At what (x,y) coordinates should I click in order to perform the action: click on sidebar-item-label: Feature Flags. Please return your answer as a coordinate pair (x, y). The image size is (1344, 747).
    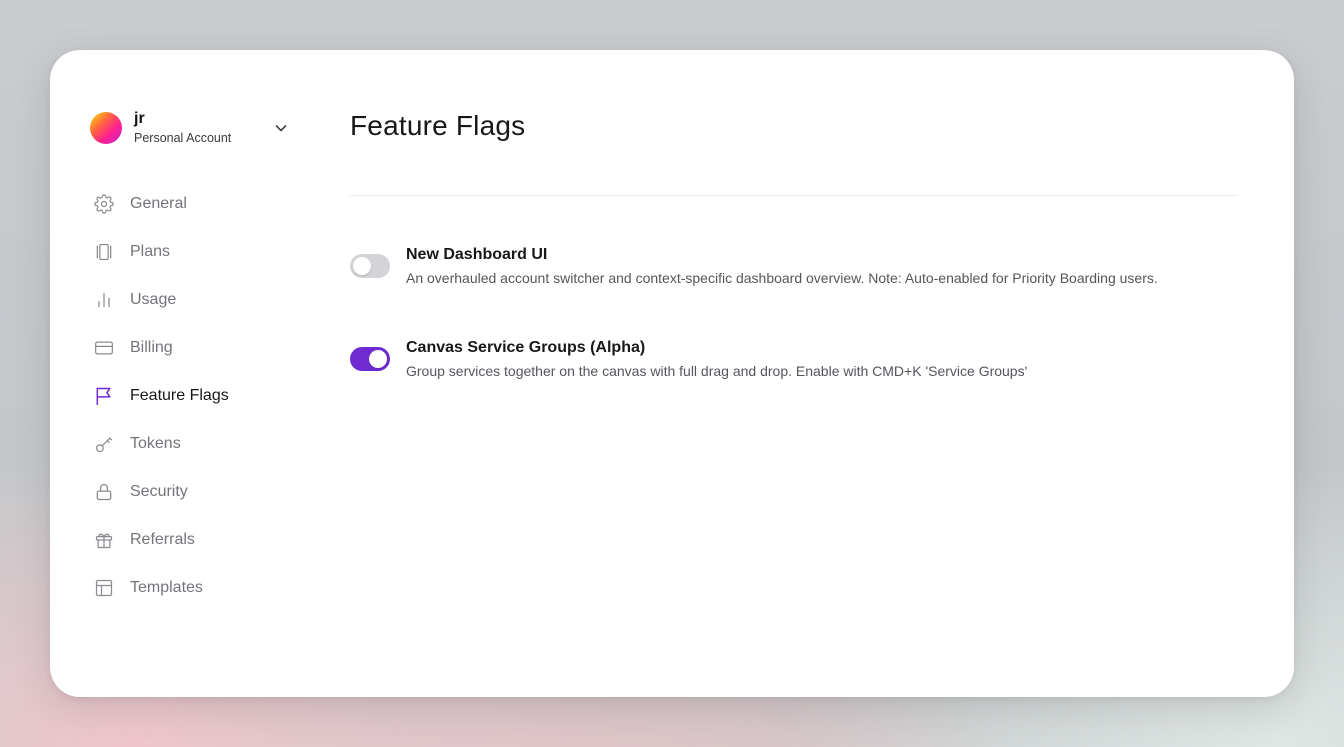
    Looking at the image, I should click on (179, 395).